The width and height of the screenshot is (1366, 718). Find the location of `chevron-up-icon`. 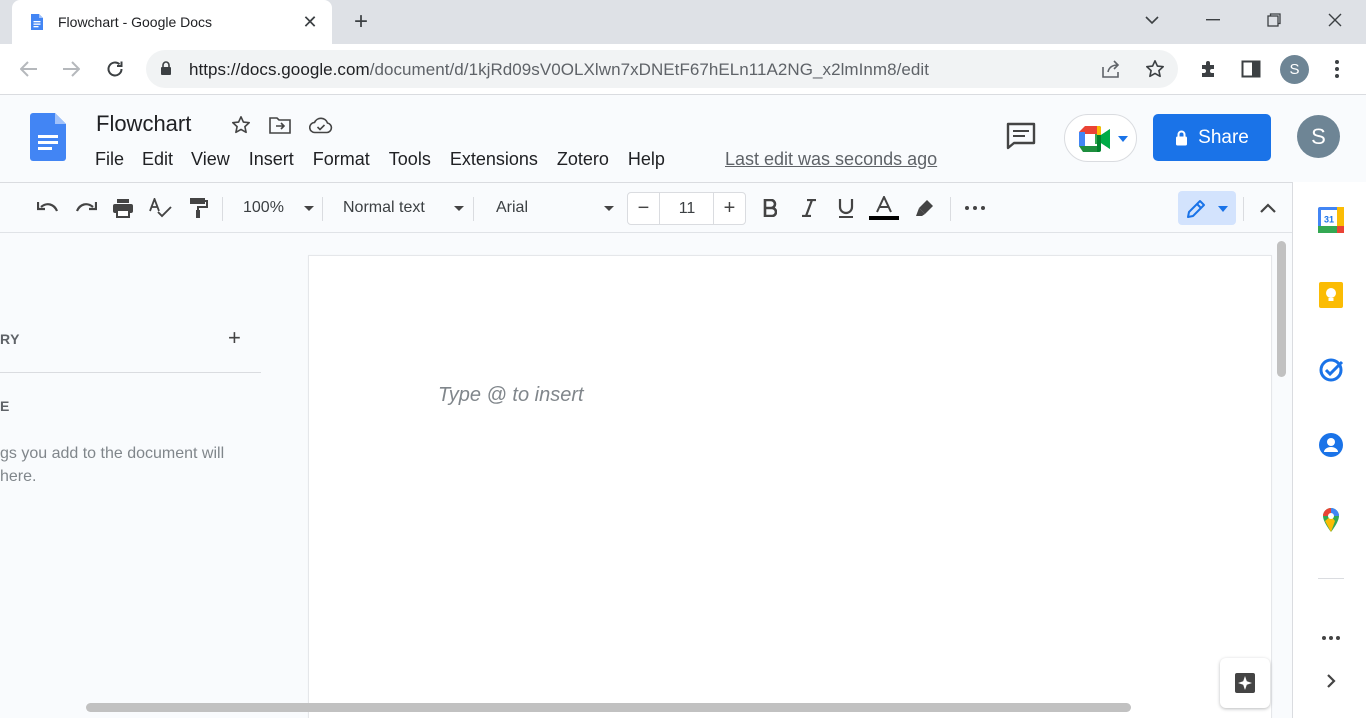

chevron-up-icon is located at coordinates (1268, 208).